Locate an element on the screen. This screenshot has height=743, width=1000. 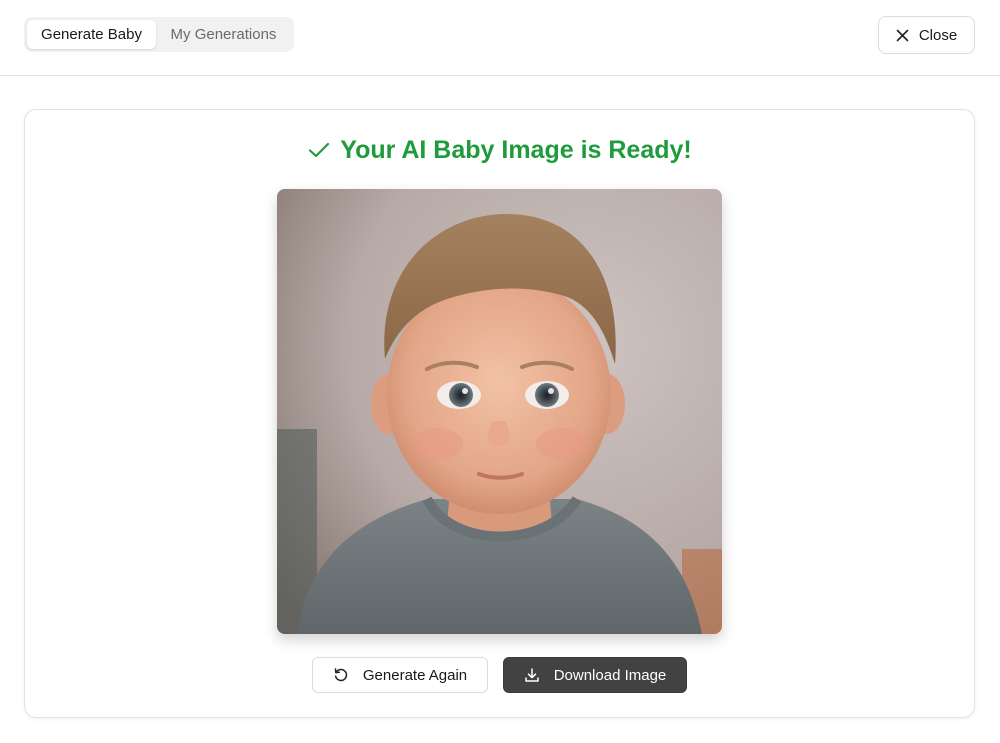
top-bar: Generate Baby My Generations Close is located at coordinates (500, 38).